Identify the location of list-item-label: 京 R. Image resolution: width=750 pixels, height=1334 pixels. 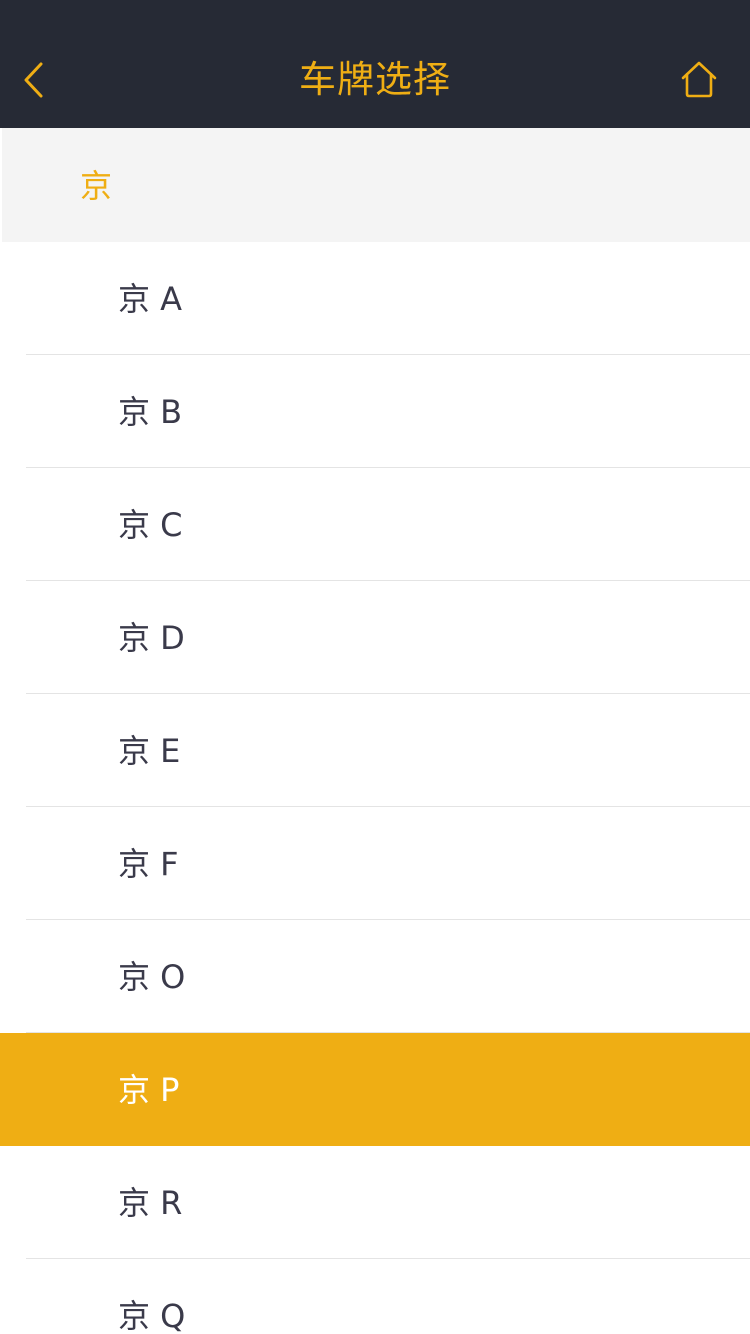
(150, 1202).